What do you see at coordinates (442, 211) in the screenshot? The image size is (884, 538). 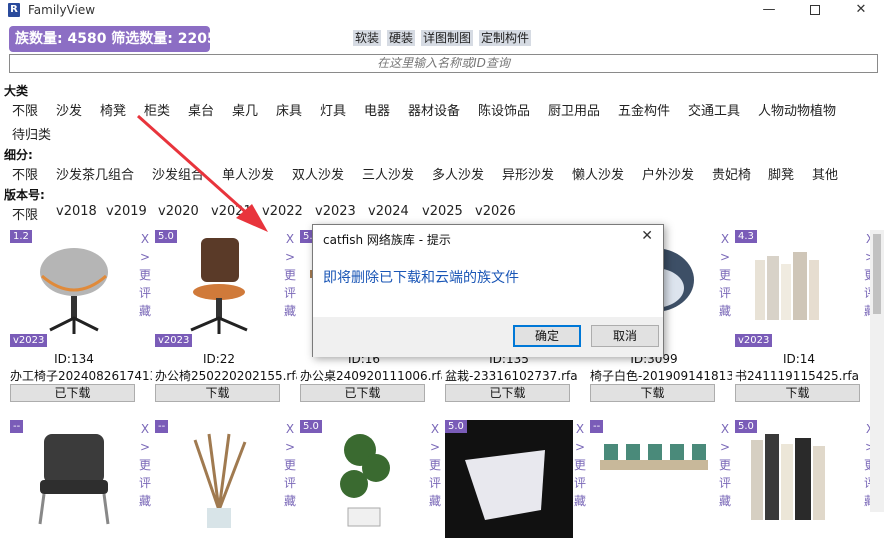 I see `version-item: v2025` at bounding box center [442, 211].